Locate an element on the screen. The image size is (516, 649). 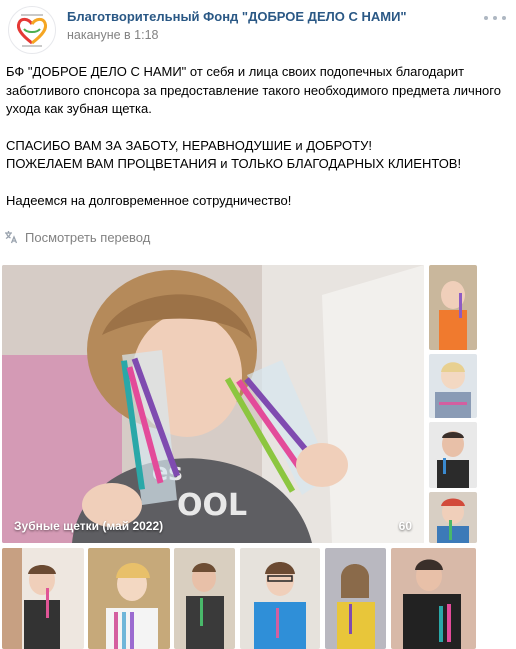
svg-text: OOL is located at coordinates (212, 505).